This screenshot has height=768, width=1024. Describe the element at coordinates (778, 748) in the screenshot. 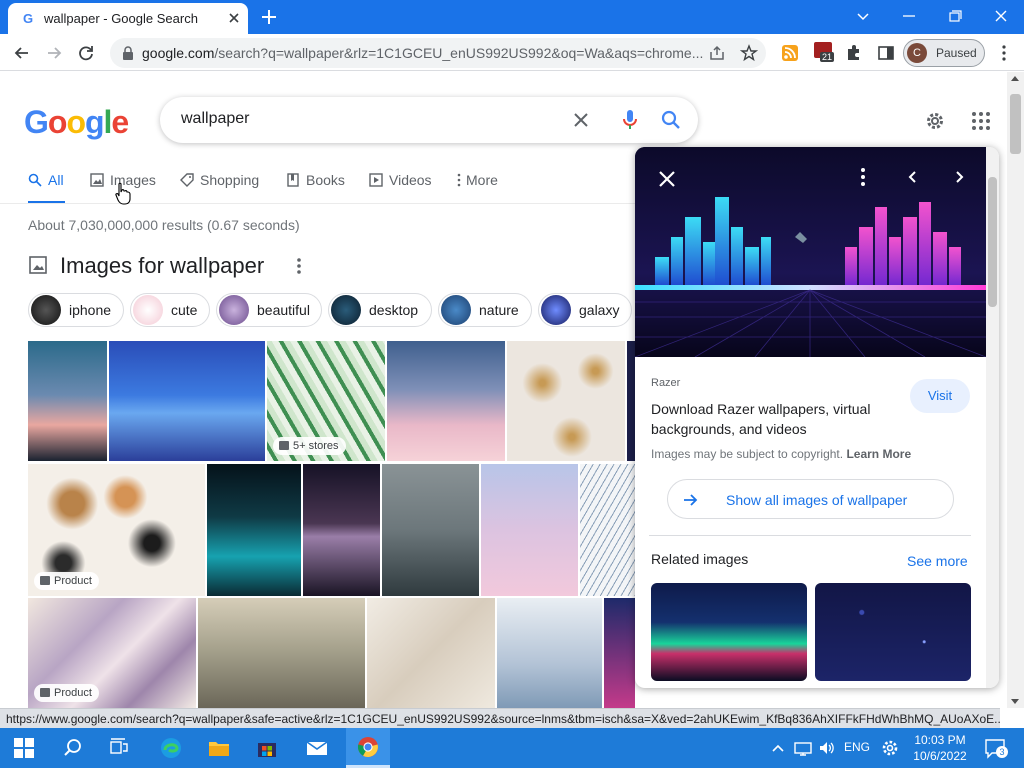

I see `show-hidden-icons-chevron-icon` at that location.